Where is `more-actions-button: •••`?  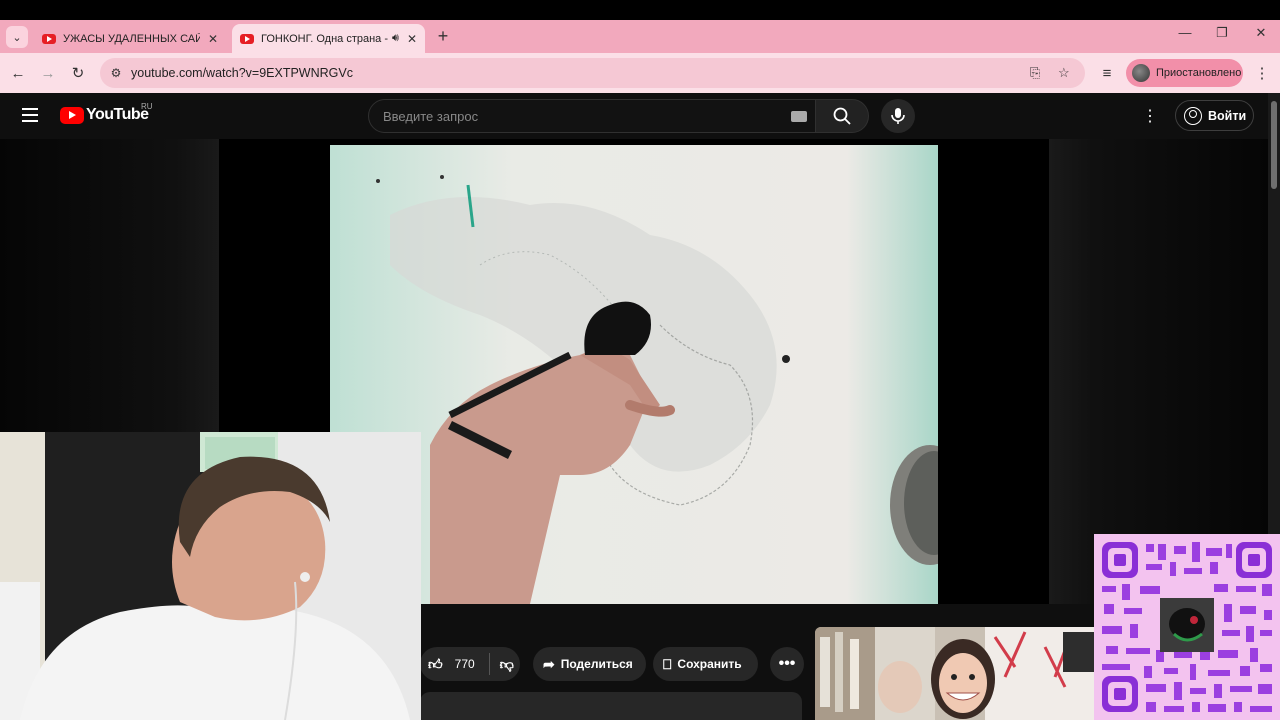 more-actions-button: ••• is located at coordinates (787, 664).